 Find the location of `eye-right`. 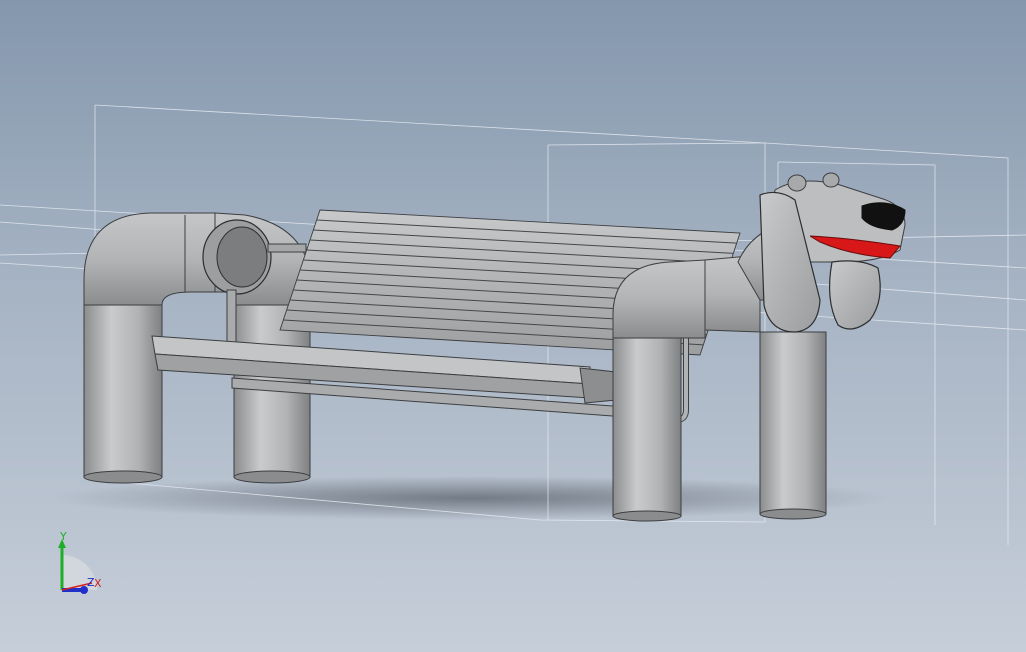

eye-right is located at coordinates (831, 180).